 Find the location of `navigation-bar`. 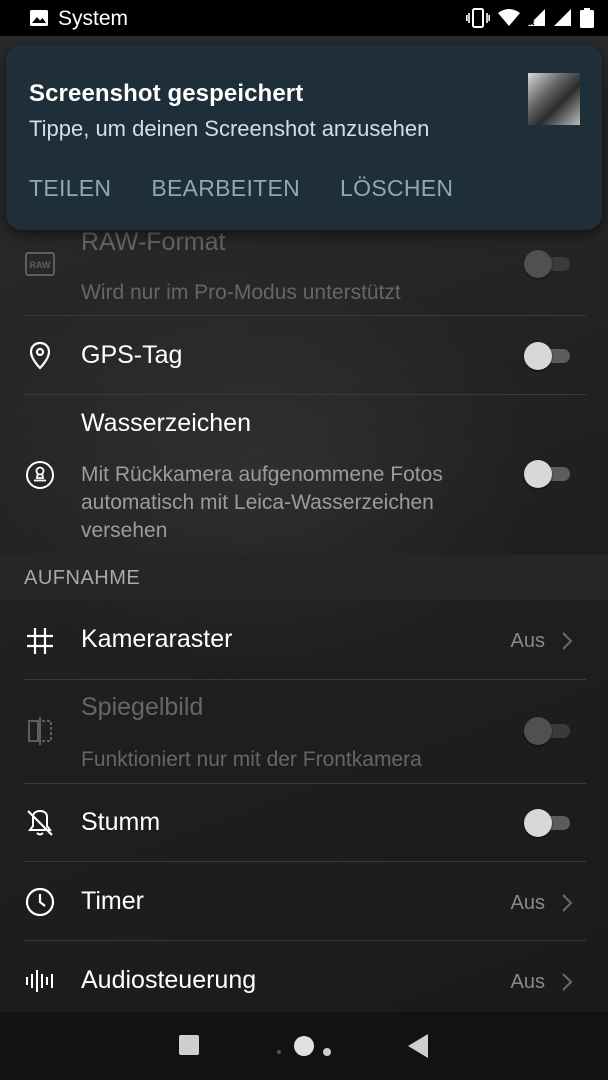

navigation-bar is located at coordinates (304, 1046).